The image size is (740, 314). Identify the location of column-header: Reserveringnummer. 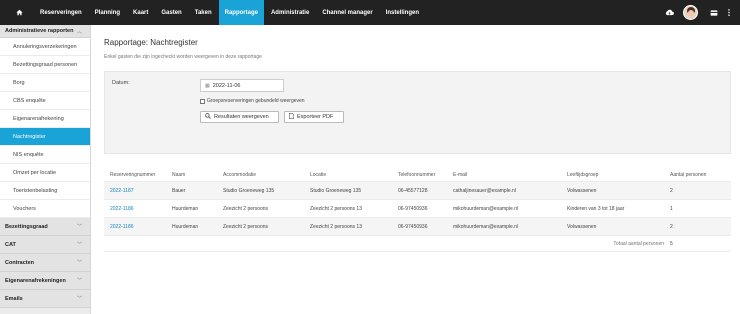
(133, 174).